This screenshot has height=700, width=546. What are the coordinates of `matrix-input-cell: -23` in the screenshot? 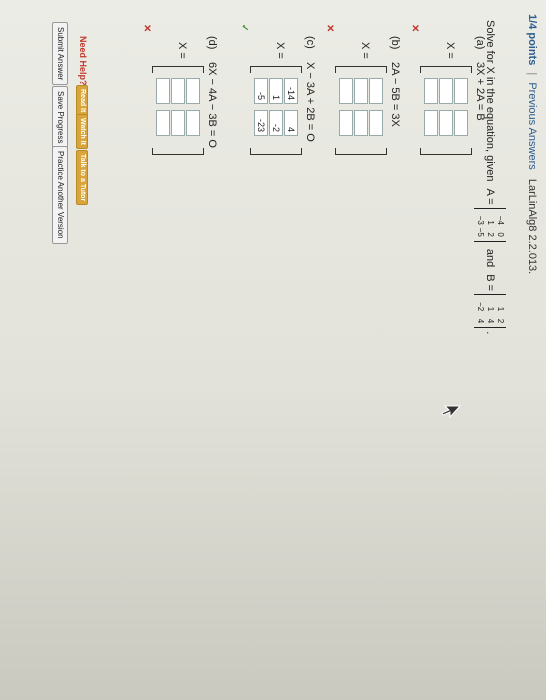 It's located at (261, 123).